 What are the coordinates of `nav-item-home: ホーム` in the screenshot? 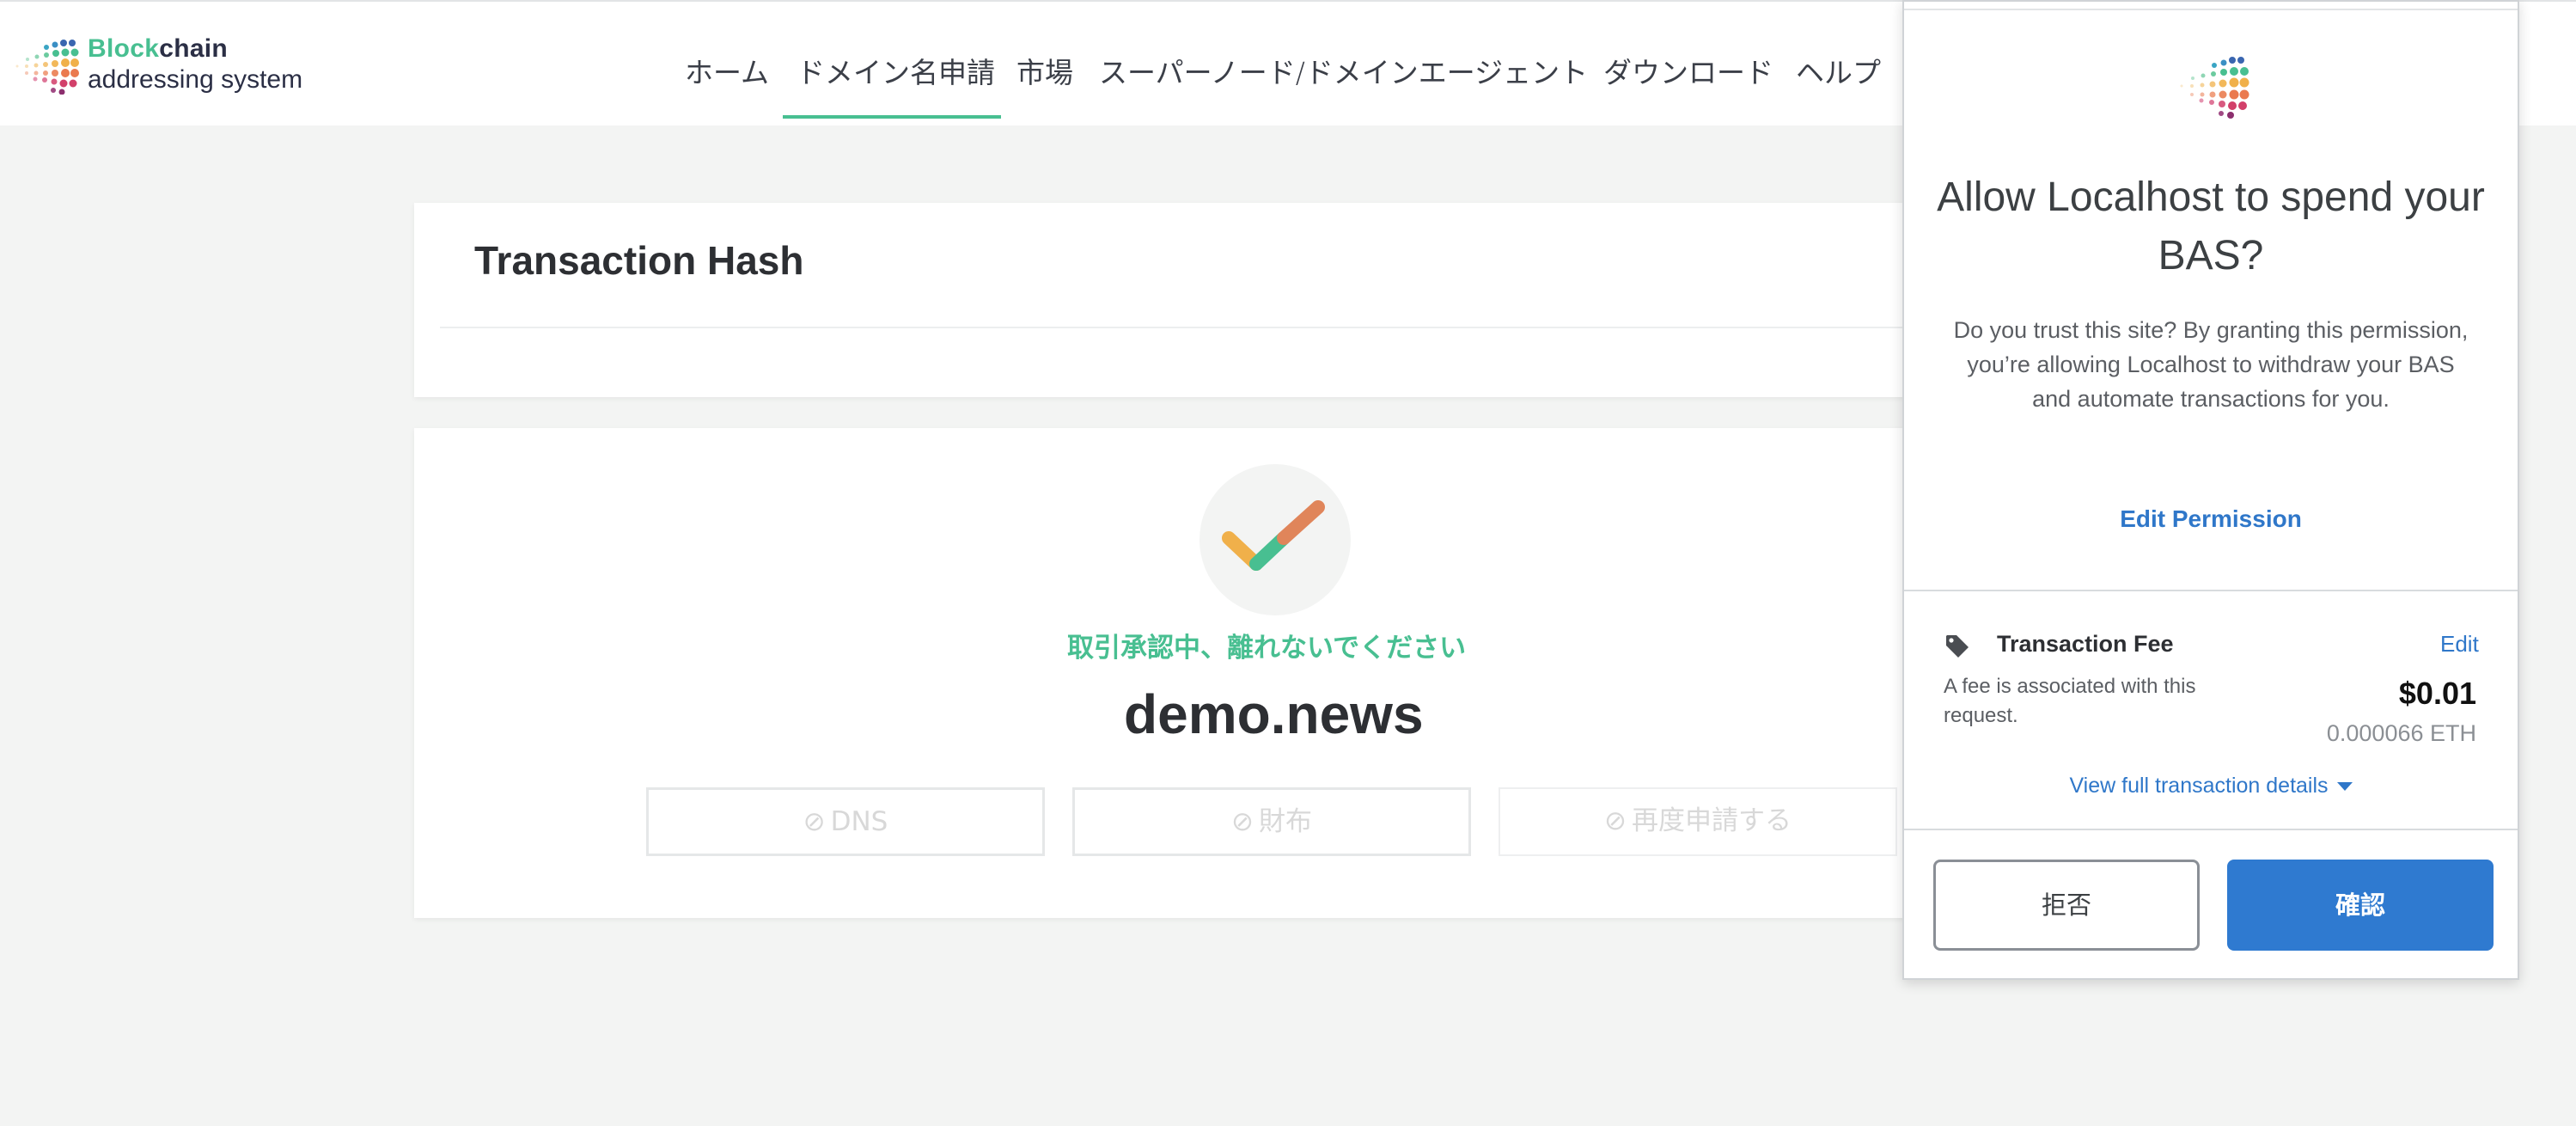 It's located at (727, 70).